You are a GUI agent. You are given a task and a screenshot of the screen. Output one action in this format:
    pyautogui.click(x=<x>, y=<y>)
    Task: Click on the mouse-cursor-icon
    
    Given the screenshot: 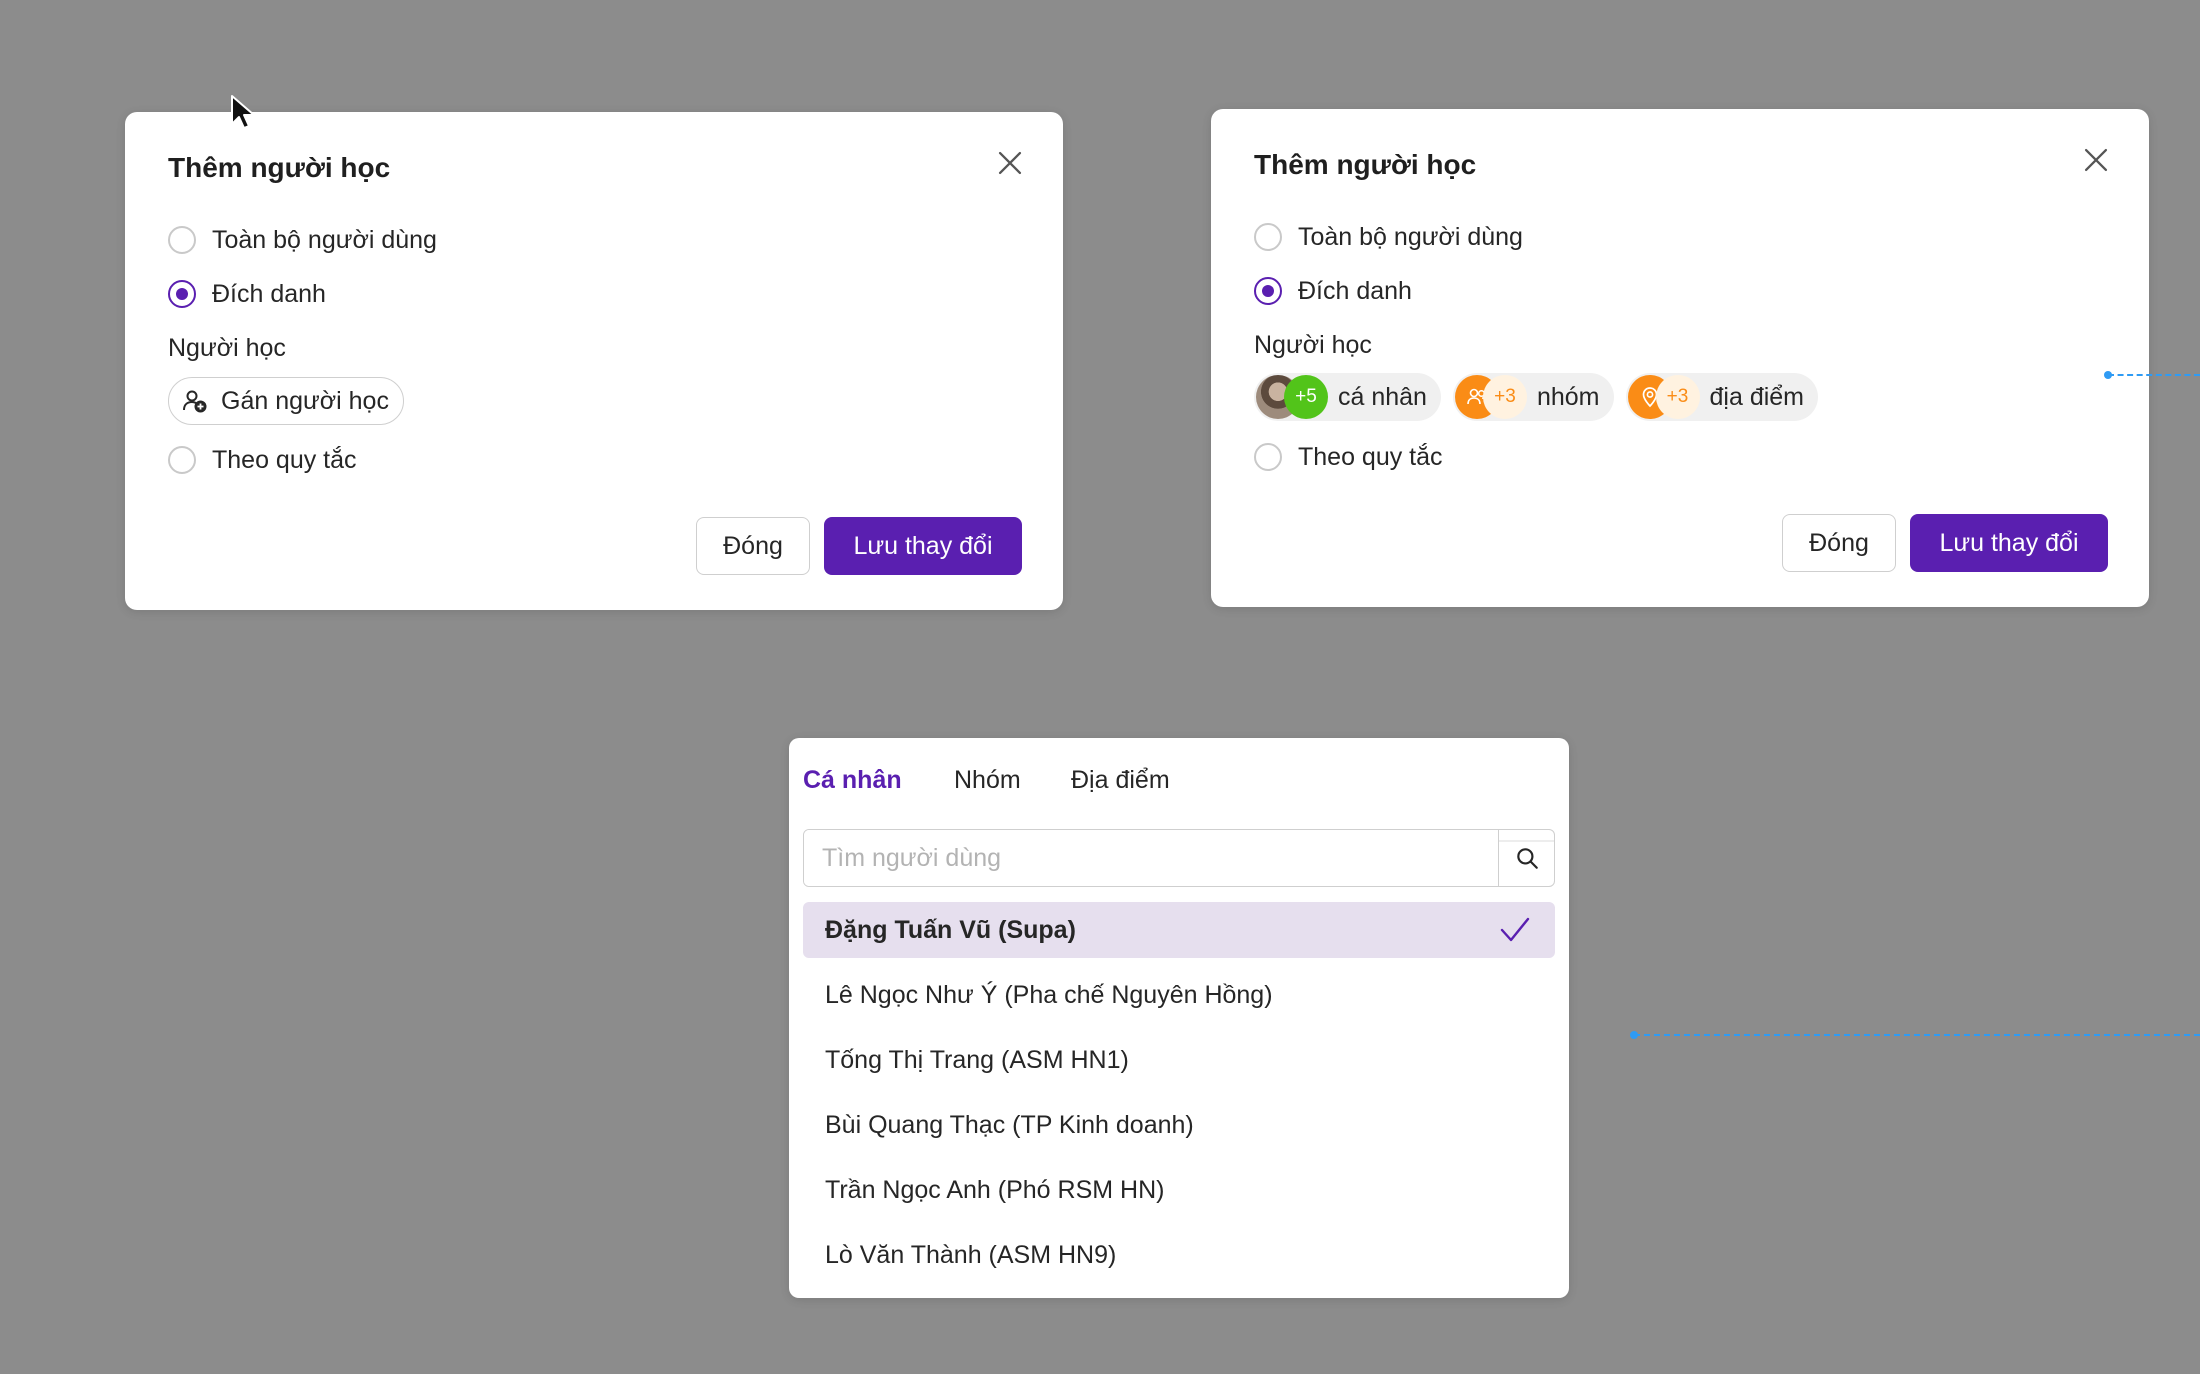 What is the action you would take?
    pyautogui.click(x=245, y=112)
    